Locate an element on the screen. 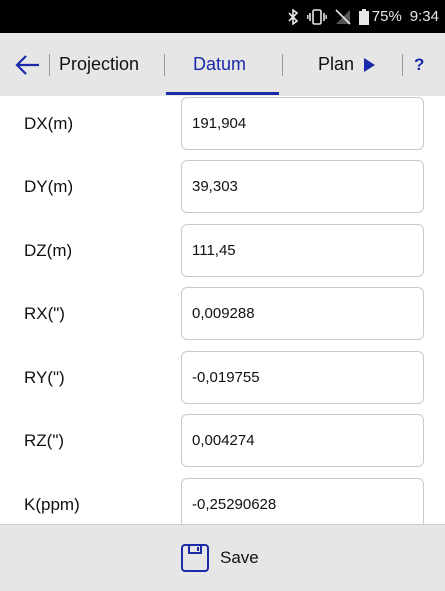  ry-field is located at coordinates (302, 377).